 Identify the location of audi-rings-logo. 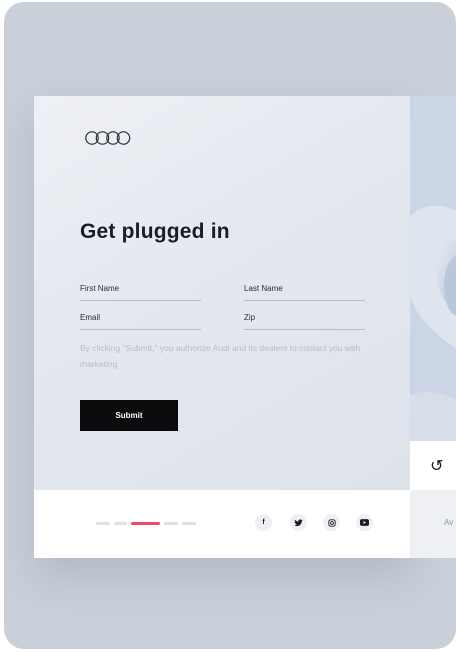
(108, 138).